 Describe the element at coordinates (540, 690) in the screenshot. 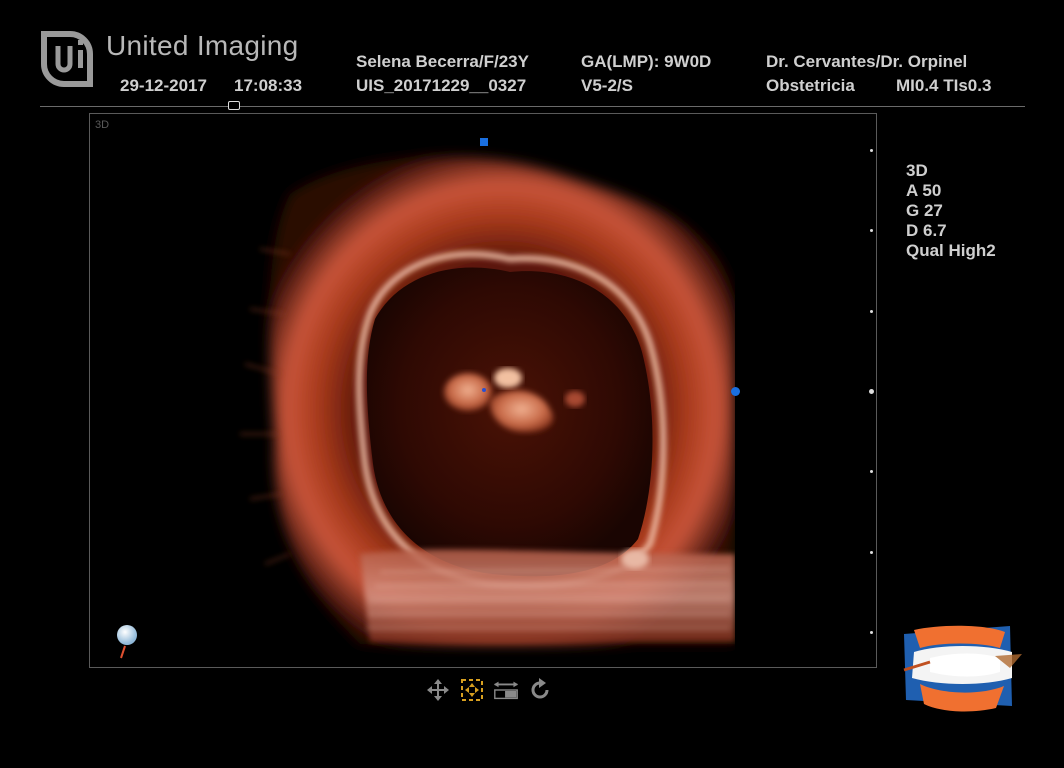

I see `rotate-icon` at that location.